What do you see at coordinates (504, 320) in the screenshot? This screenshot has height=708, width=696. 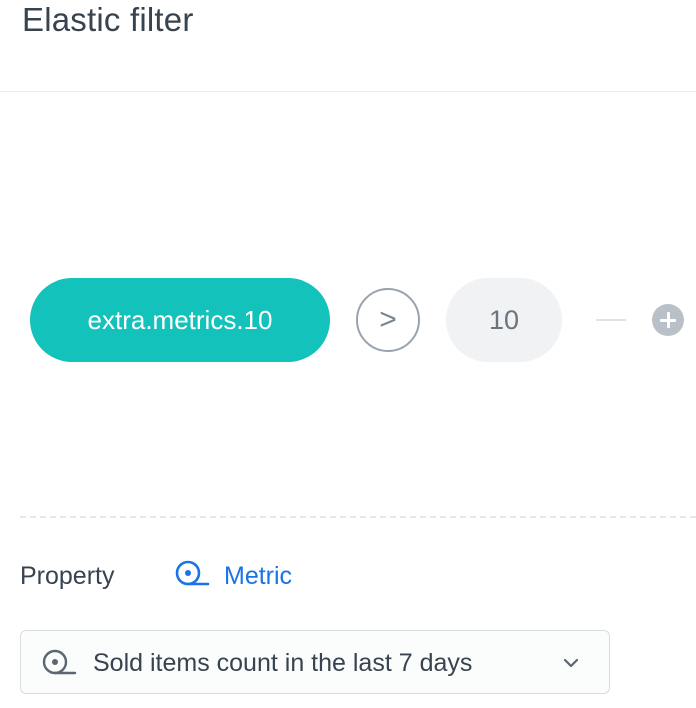 I see `filter-value-input: 10` at bounding box center [504, 320].